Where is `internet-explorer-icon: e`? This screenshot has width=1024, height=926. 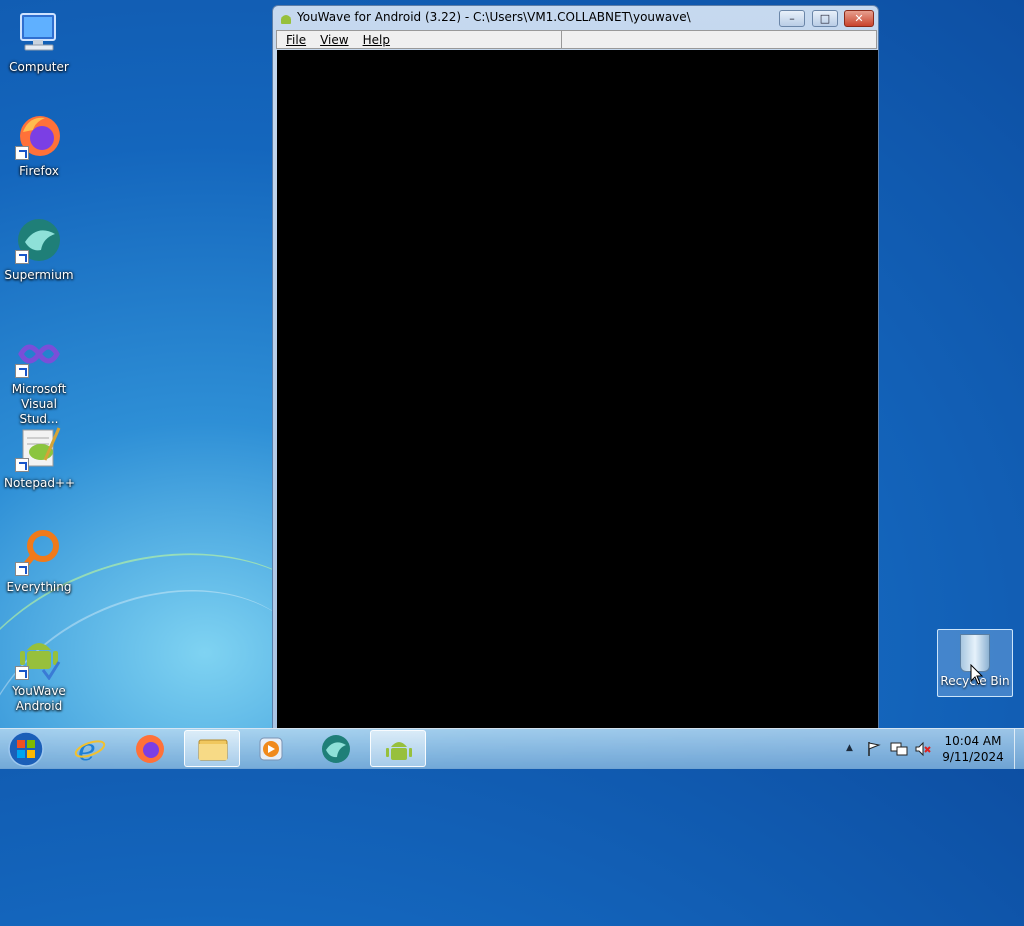
internet-explorer-icon: e is located at coordinates (90, 750).